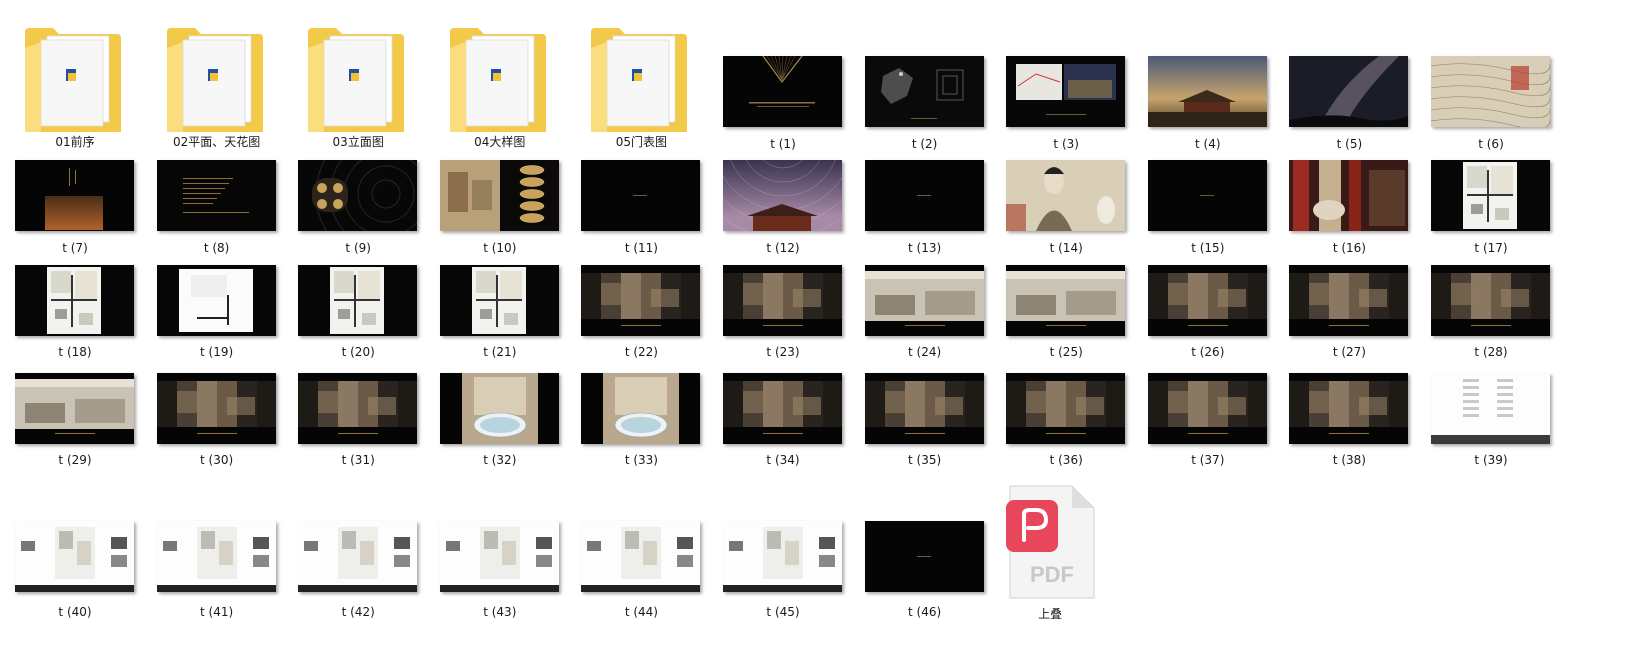 The width and height of the screenshot is (1639, 670). I want to click on file-item: t (19), so click(216, 314).